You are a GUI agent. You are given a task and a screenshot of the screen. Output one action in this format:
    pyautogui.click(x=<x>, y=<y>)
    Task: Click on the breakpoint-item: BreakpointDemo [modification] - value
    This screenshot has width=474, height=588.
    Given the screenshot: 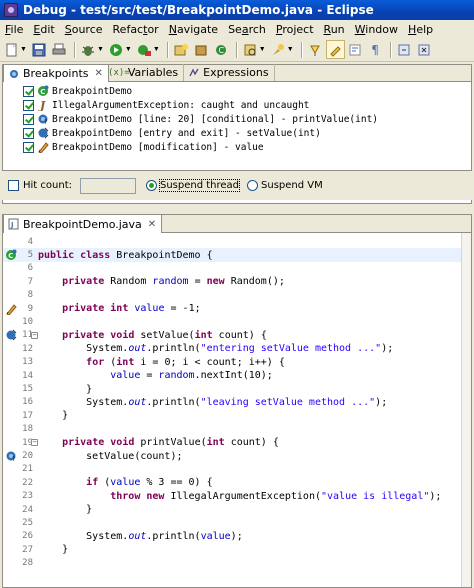 What is the action you would take?
    pyautogui.click(x=237, y=147)
    